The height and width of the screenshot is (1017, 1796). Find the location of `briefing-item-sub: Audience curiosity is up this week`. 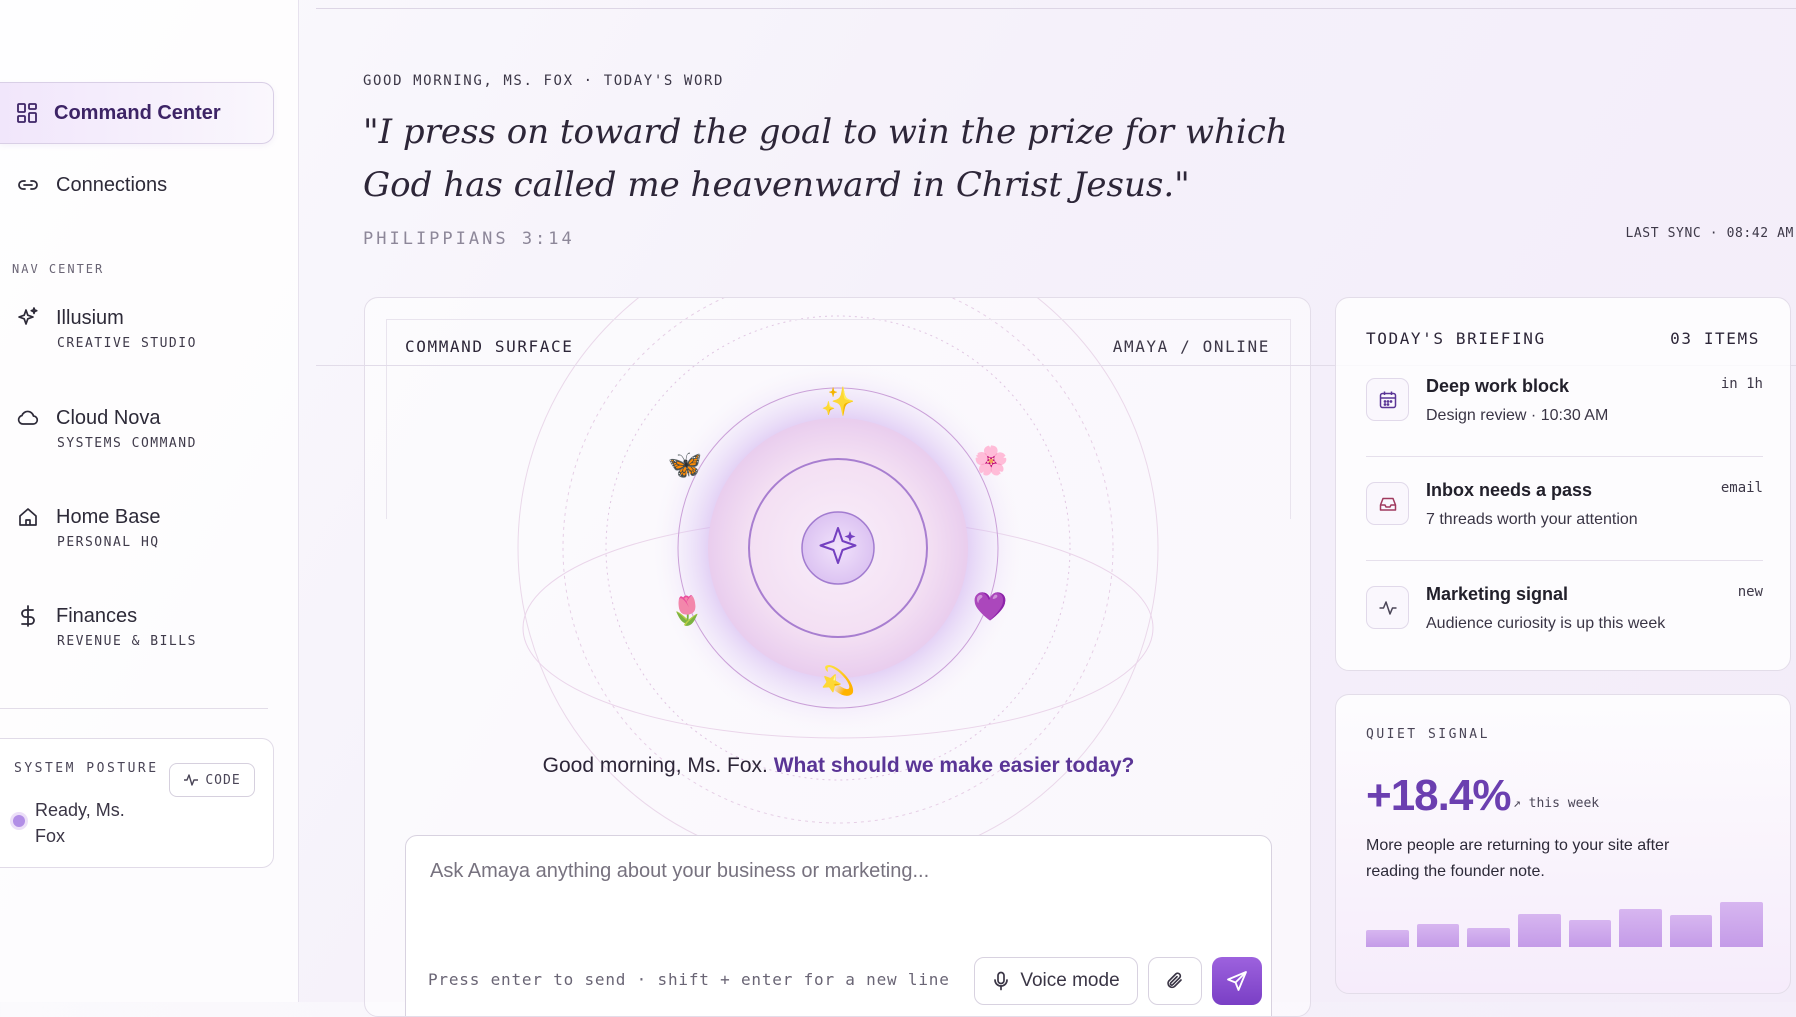

briefing-item-sub: Audience curiosity is up this week is located at coordinates (1546, 623).